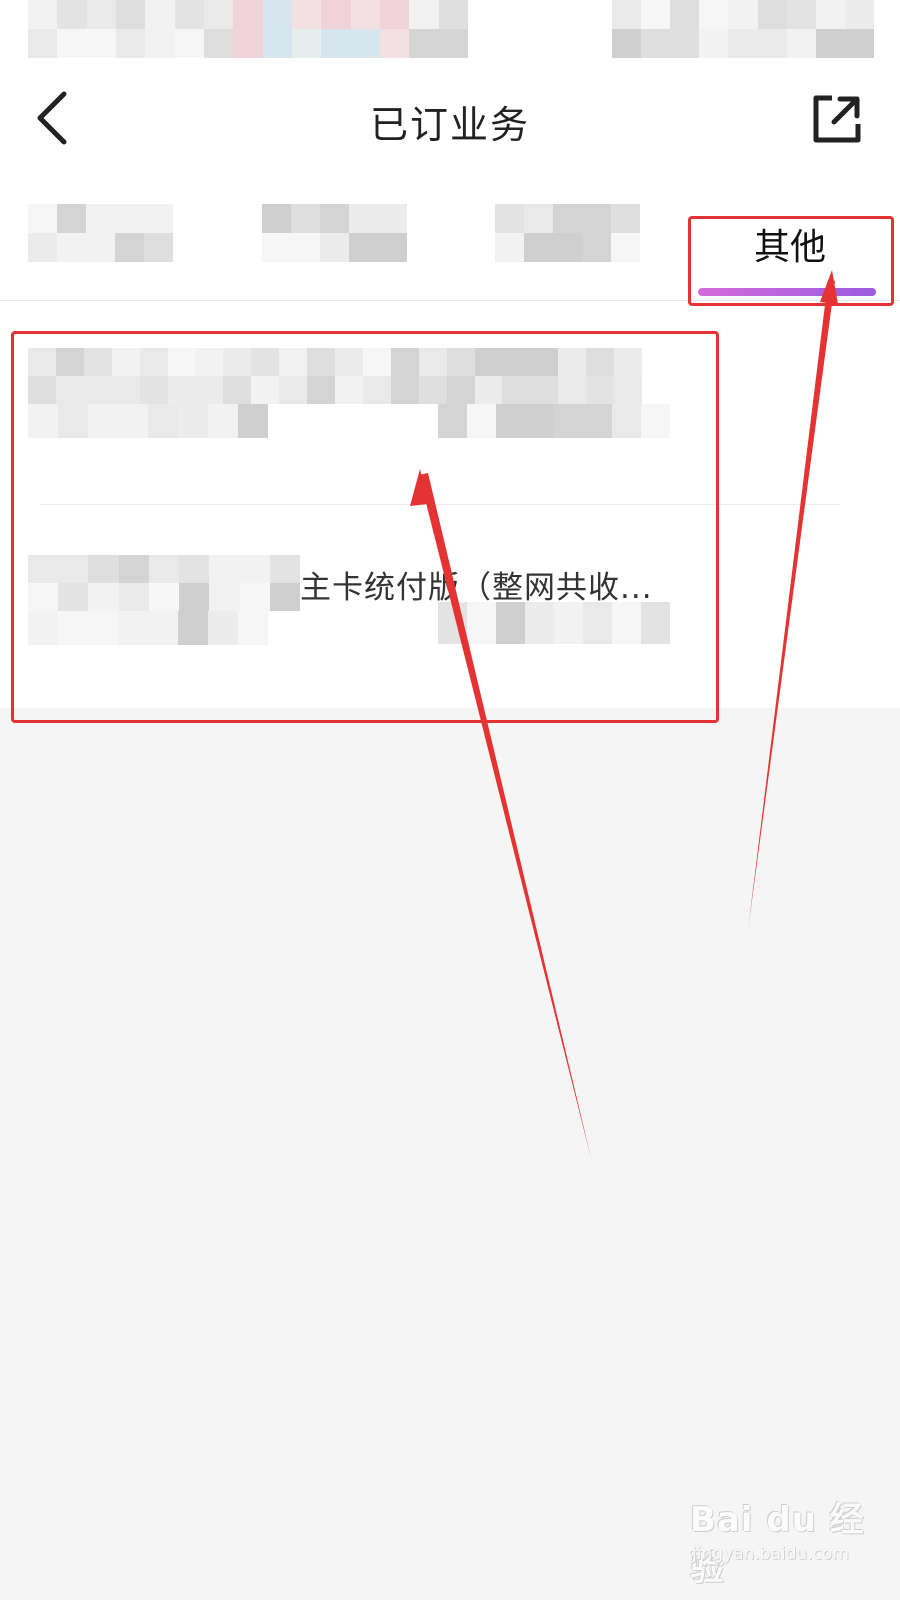 The width and height of the screenshot is (900, 1600). Describe the element at coordinates (770, 1554) in the screenshot. I see `watermark-url: jingyan.baidu.com` at that location.